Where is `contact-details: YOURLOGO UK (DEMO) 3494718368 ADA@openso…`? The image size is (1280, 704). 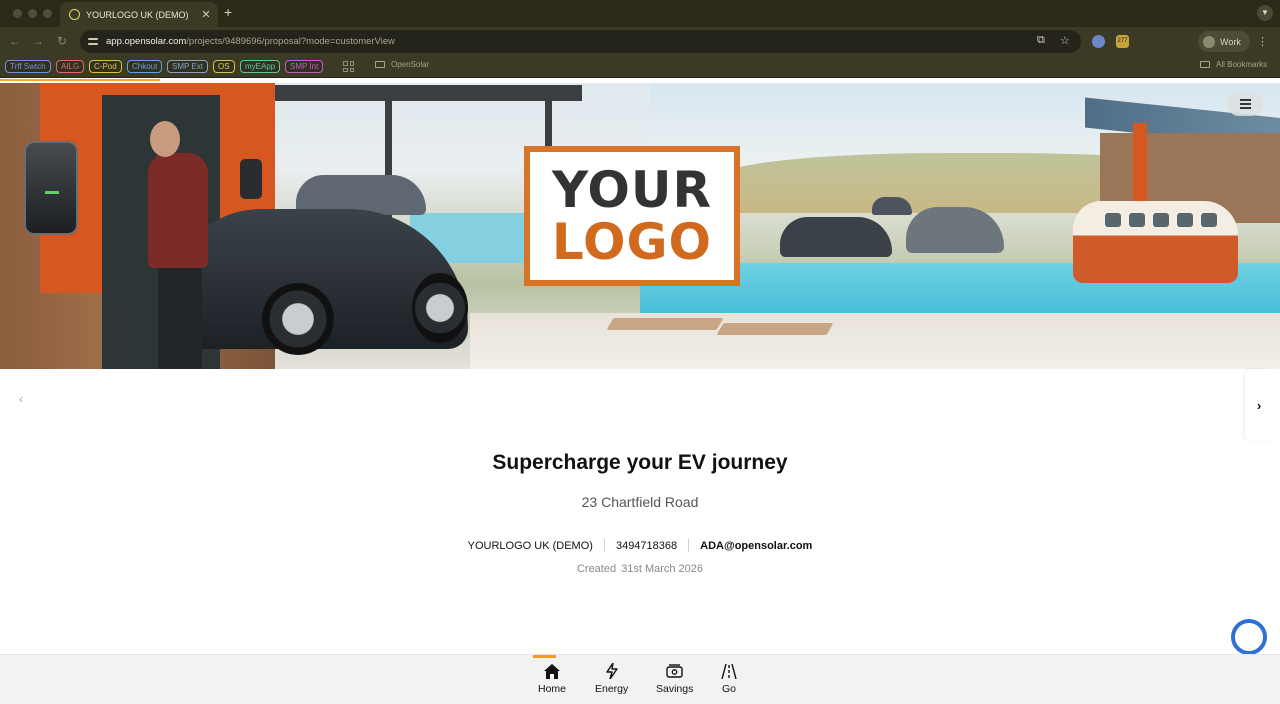
contact-details: YOURLOGO UK (DEMO) 3494718368 ADA@openso… is located at coordinates (640, 545).